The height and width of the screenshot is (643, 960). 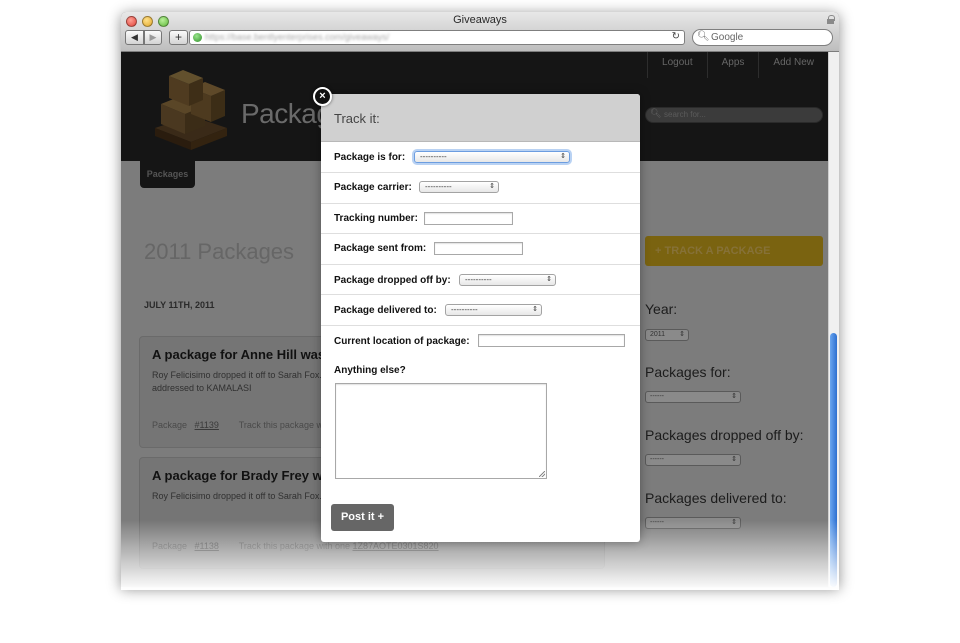 I want to click on packages-logo-icon, so click(x=191, y=110).